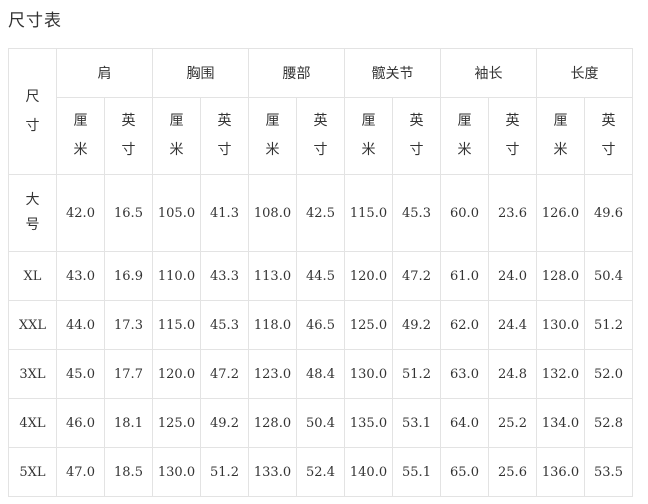 The height and width of the screenshot is (504, 648). Describe the element at coordinates (560, 423) in the screenshot. I see `value-cell-cm: 134.0` at that location.